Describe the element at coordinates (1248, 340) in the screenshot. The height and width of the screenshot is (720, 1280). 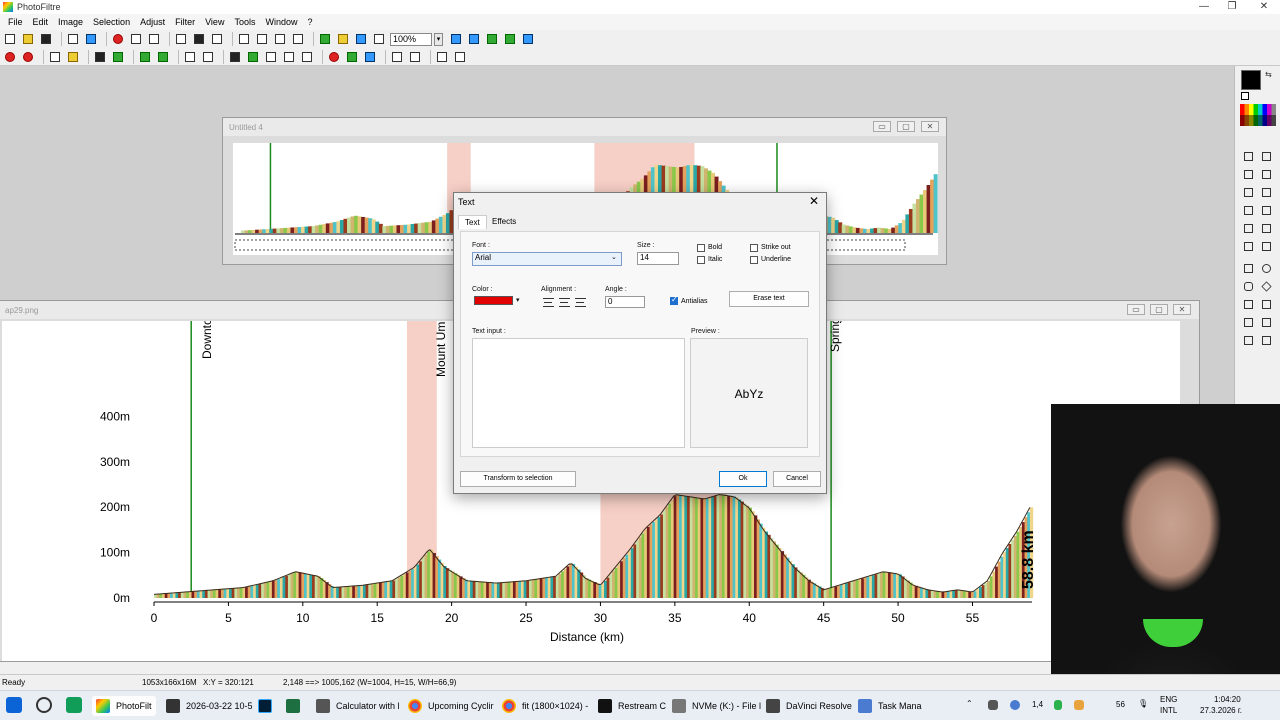
I see `fill-selection-icon` at that location.